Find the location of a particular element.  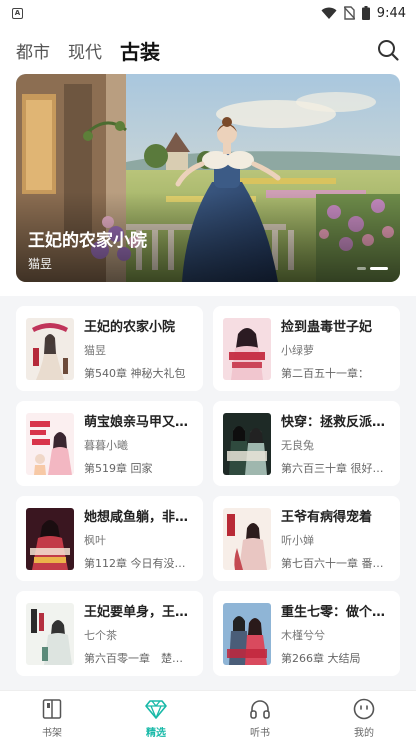

nav-bookshelf: 书架 is located at coordinates (52, 717).